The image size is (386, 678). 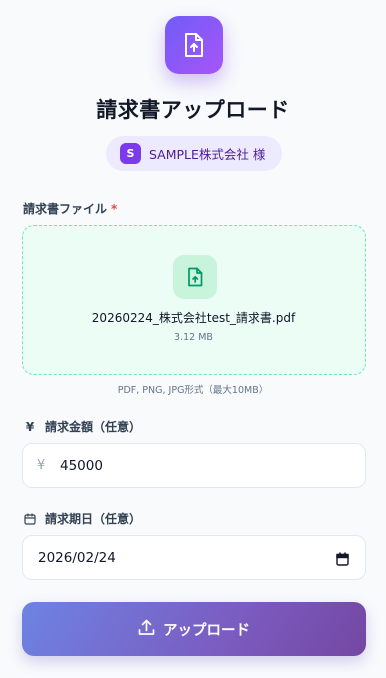 I want to click on calendar-icon, so click(x=30, y=518).